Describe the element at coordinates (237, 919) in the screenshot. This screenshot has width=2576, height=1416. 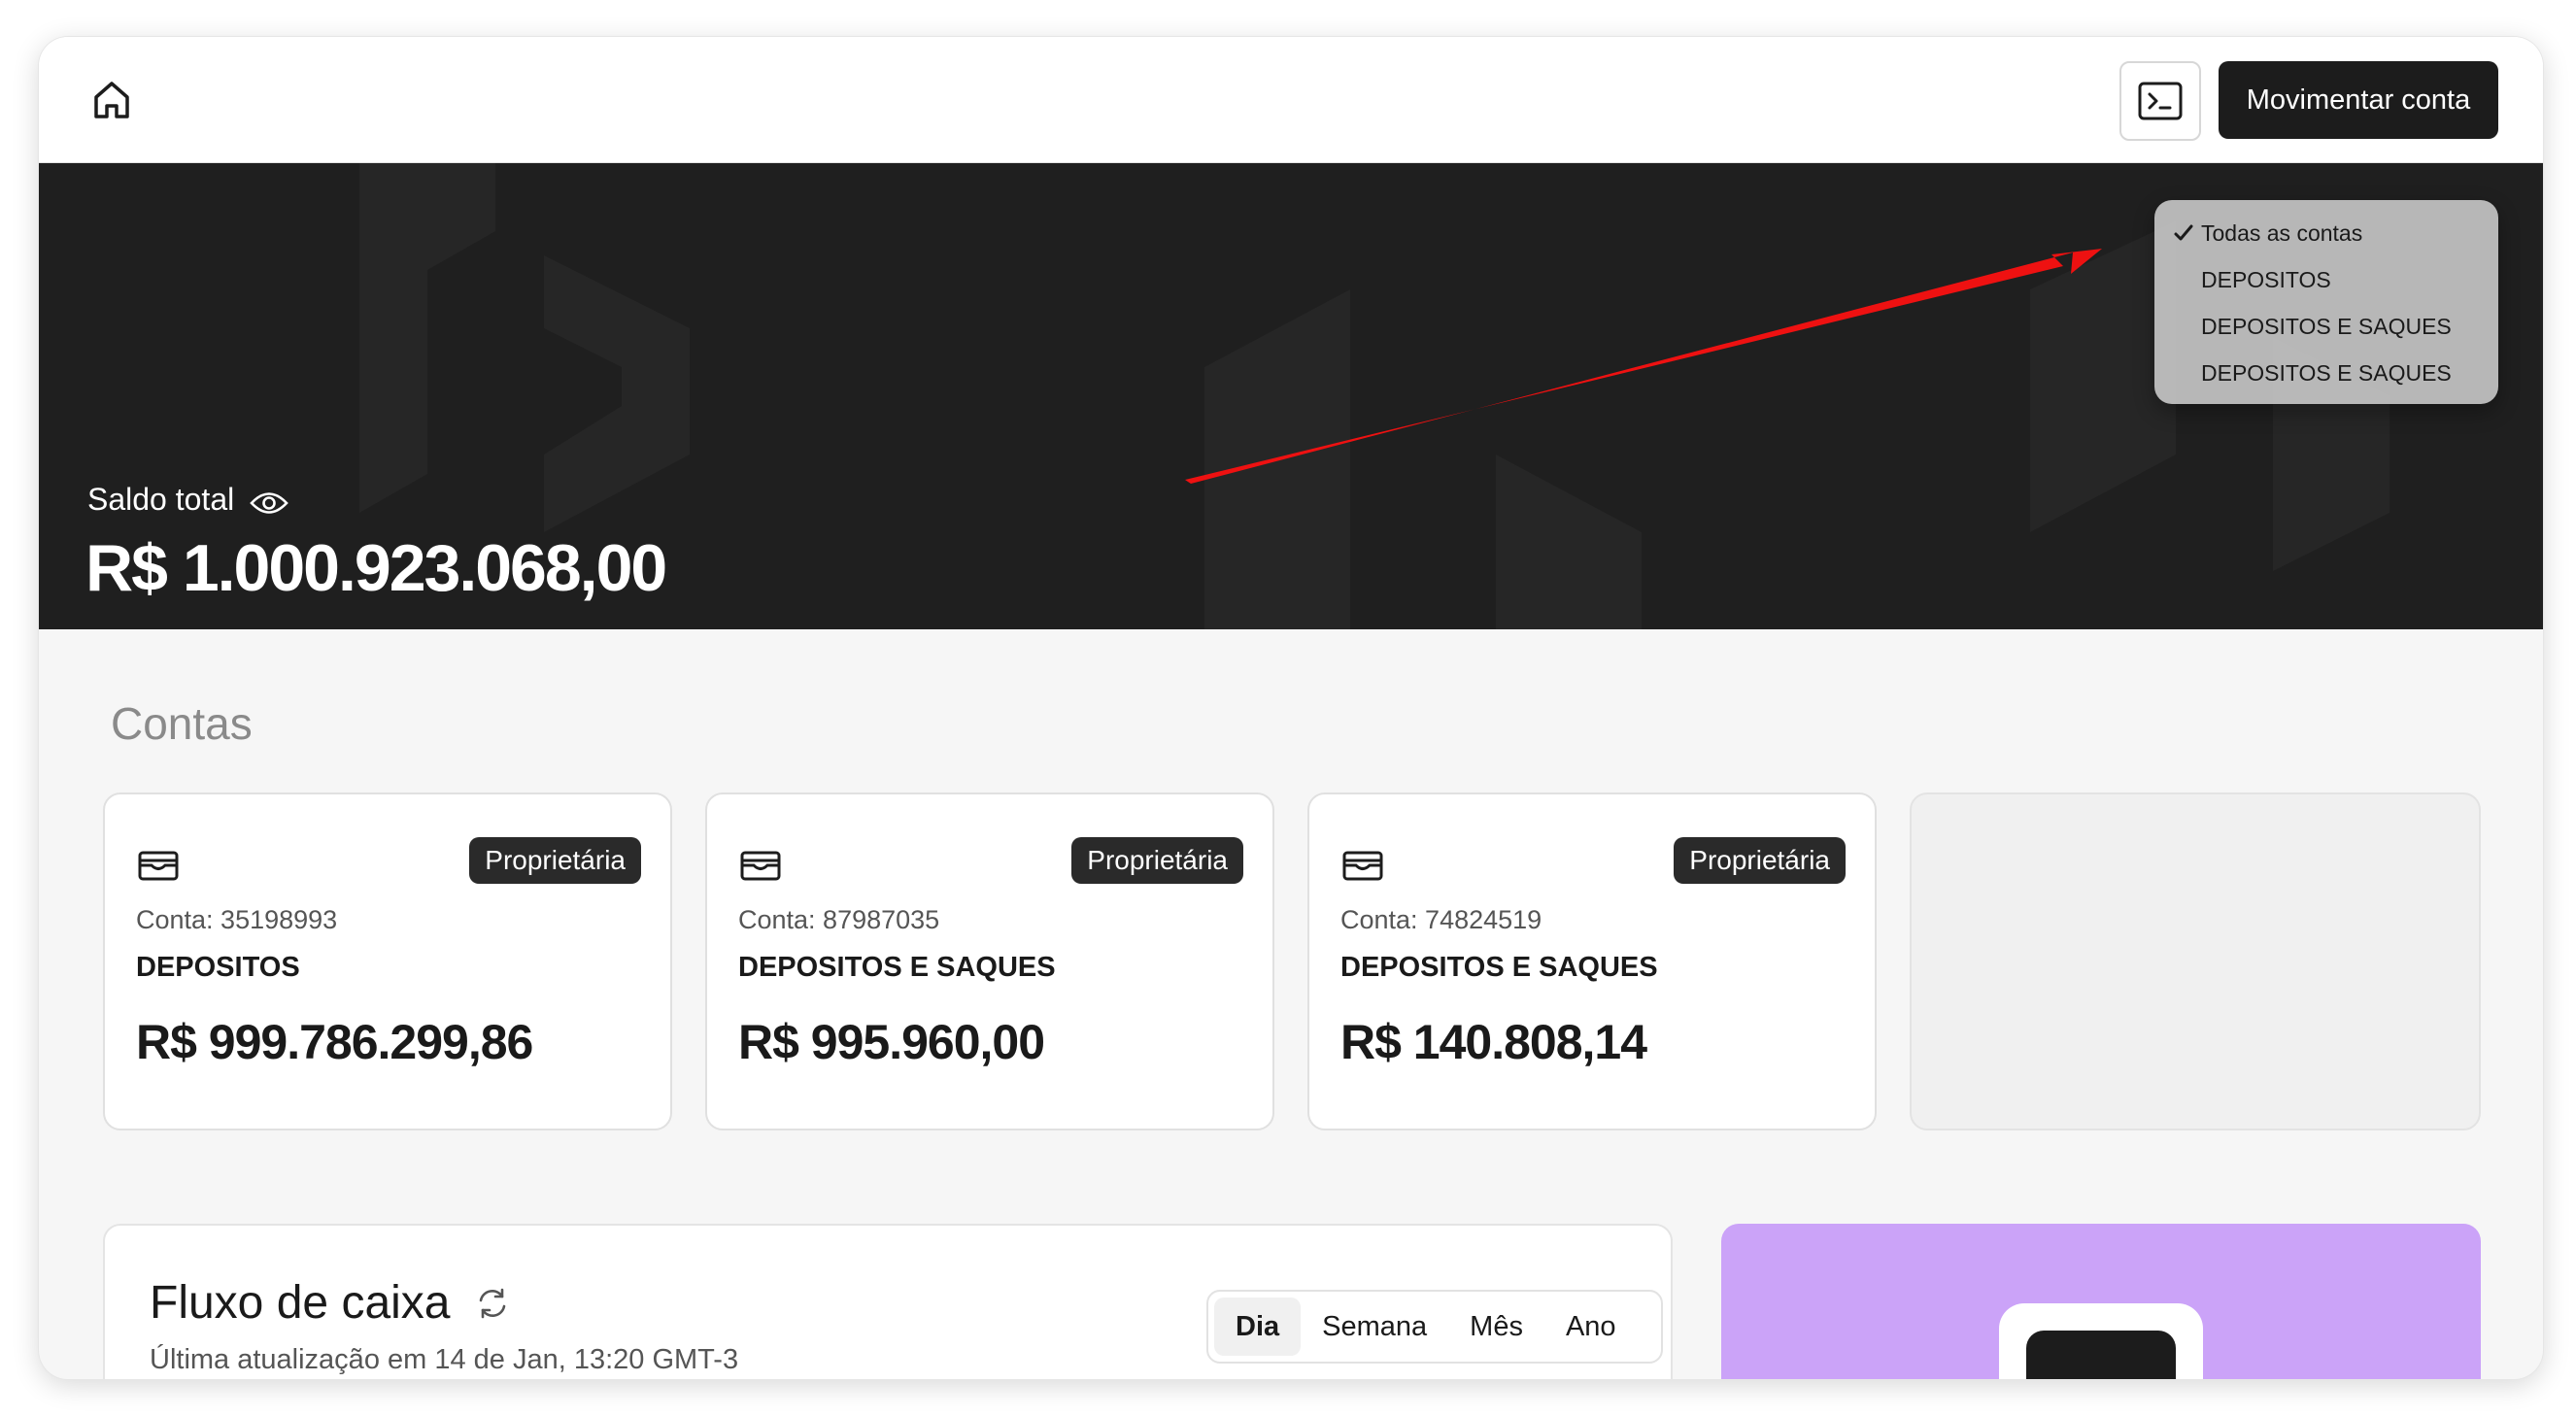
I see `account-number: Conta: 35198993` at that location.